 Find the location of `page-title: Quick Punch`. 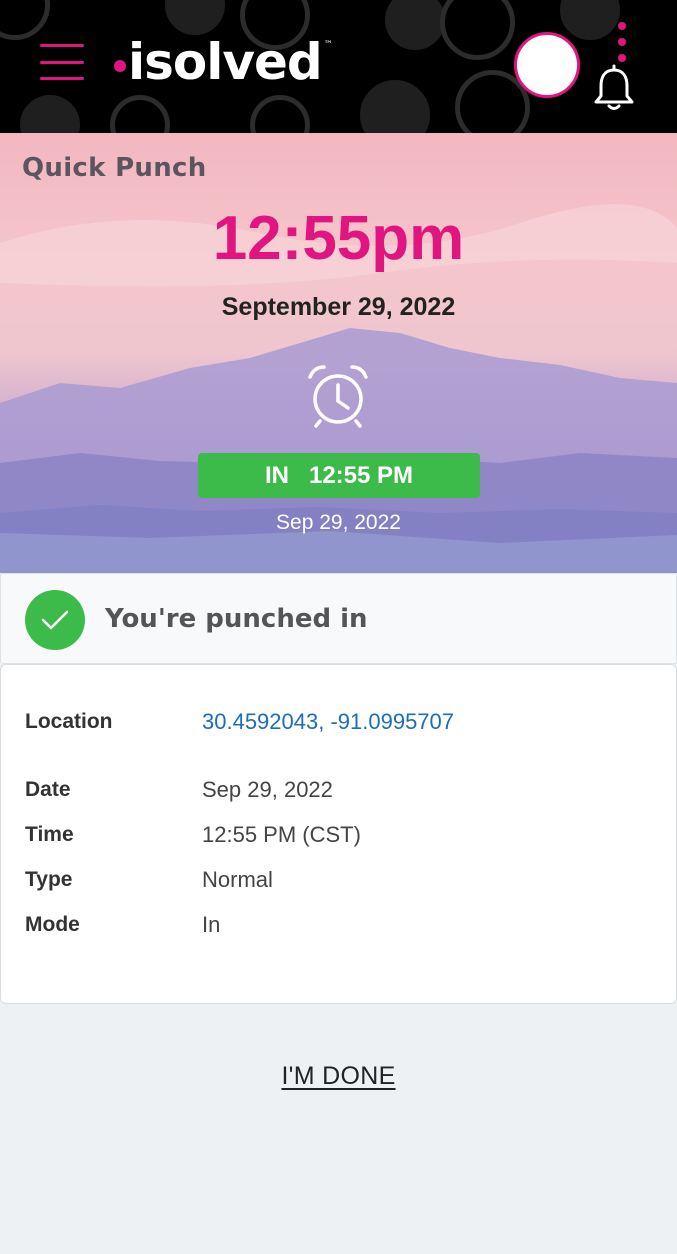

page-title: Quick Punch is located at coordinates (114, 168).